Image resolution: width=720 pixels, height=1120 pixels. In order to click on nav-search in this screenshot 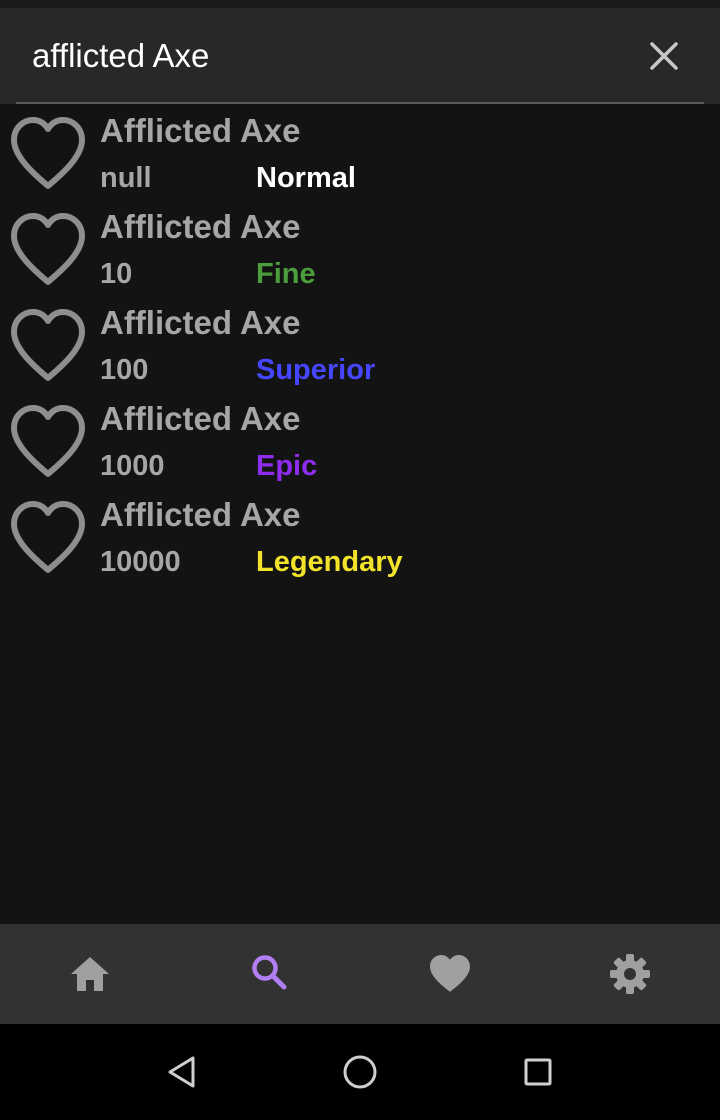, I will do `click(270, 974)`.